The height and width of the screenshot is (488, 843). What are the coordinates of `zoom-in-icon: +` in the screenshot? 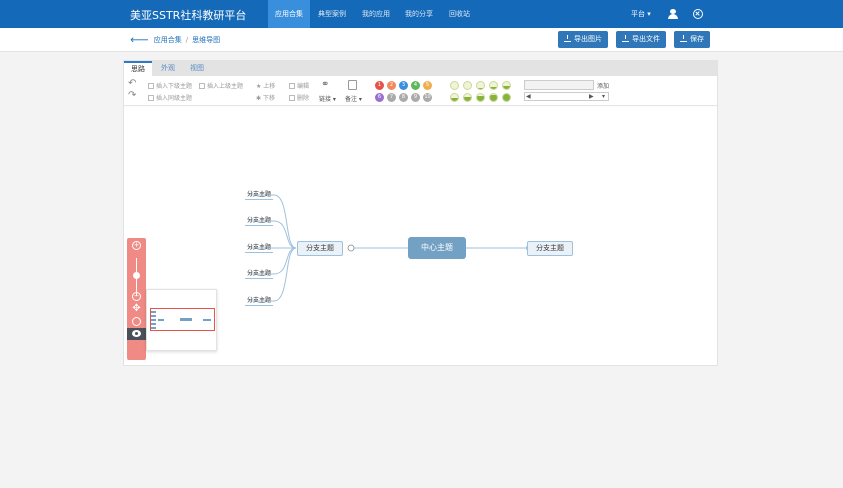 It's located at (136, 245).